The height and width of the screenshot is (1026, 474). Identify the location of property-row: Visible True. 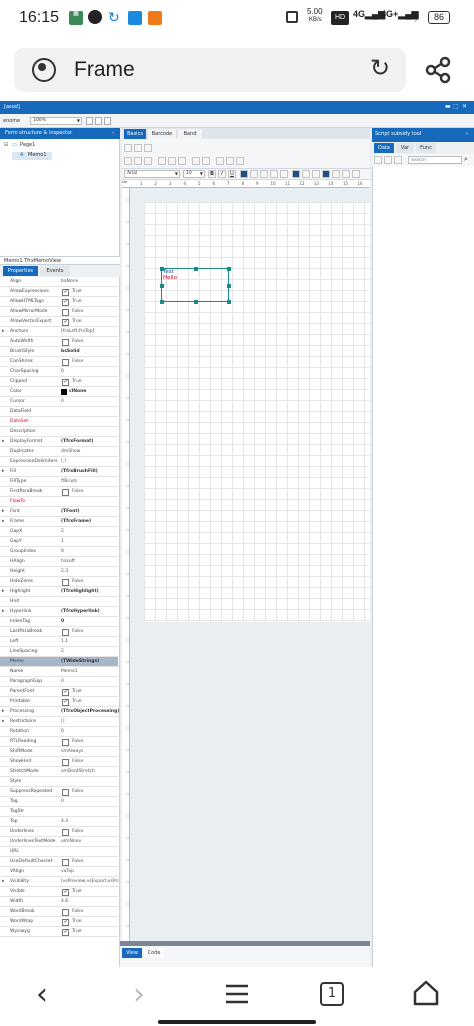
(59, 892).